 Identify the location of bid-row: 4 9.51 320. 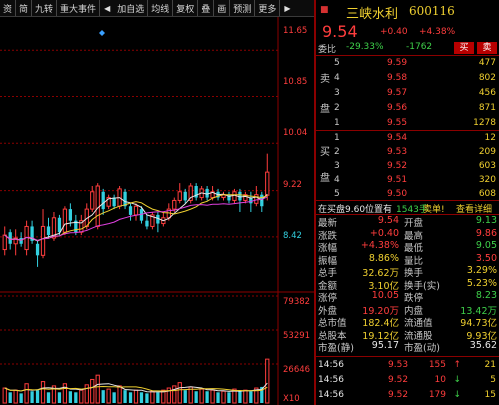
(407, 180).